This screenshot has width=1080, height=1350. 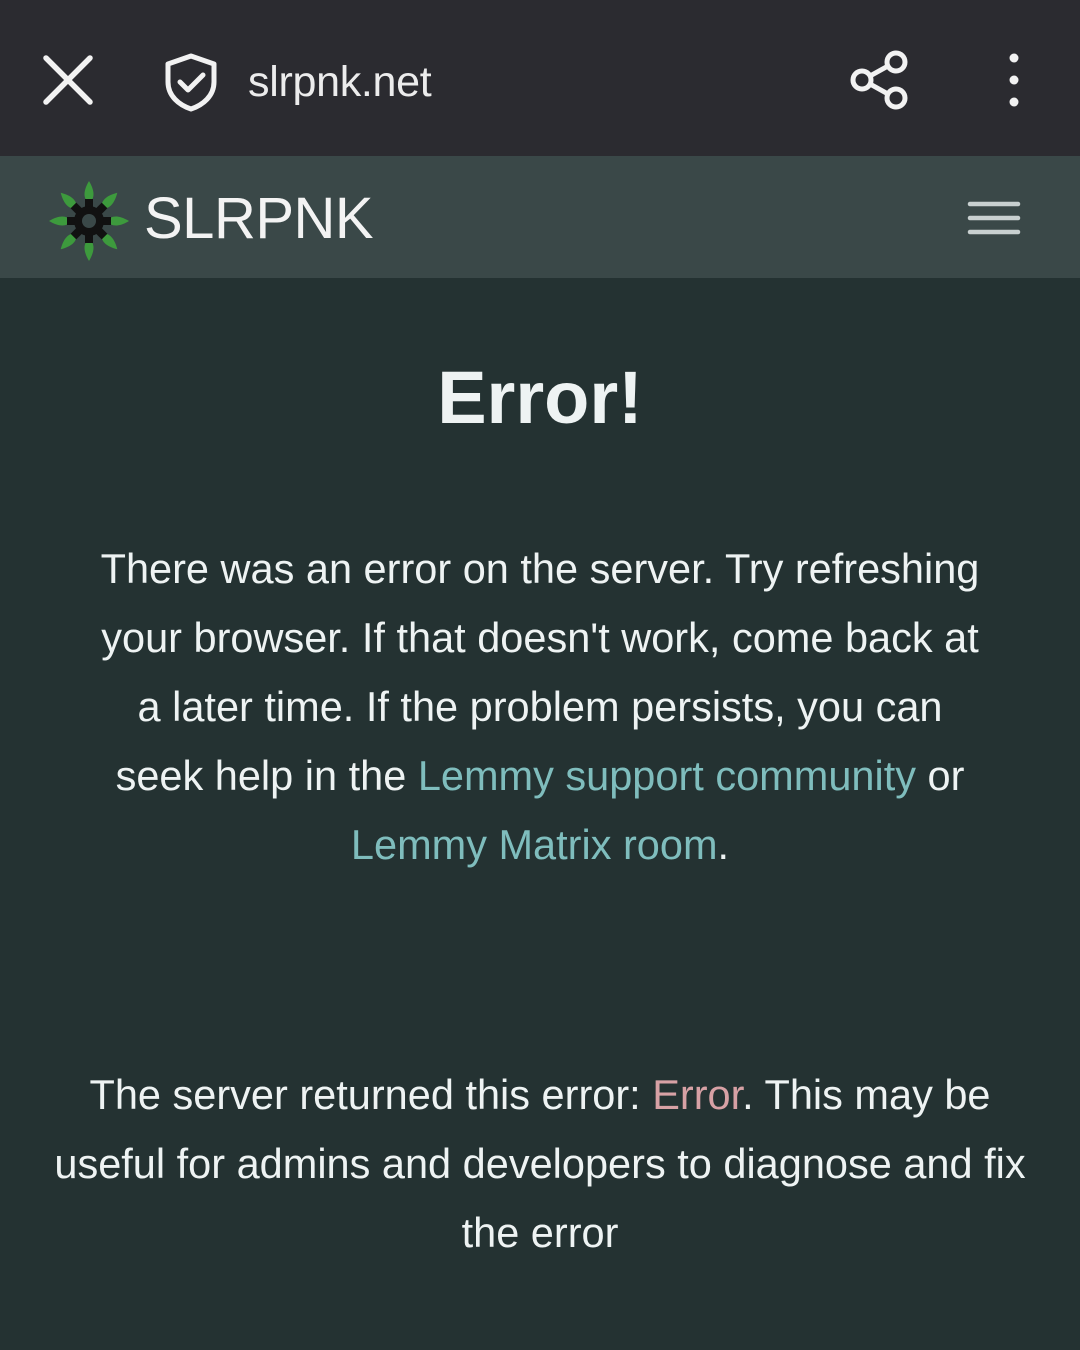 I want to click on server-error-code: Error, so click(x=697, y=1094).